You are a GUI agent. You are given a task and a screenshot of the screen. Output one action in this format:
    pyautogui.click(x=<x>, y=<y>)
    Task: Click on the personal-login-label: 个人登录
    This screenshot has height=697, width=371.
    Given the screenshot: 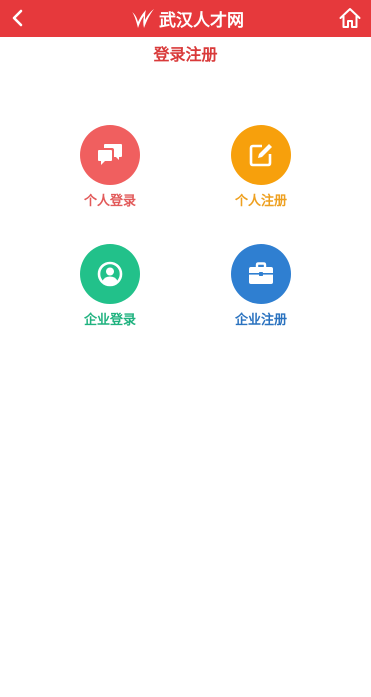 What is the action you would take?
    pyautogui.click(x=109, y=201)
    